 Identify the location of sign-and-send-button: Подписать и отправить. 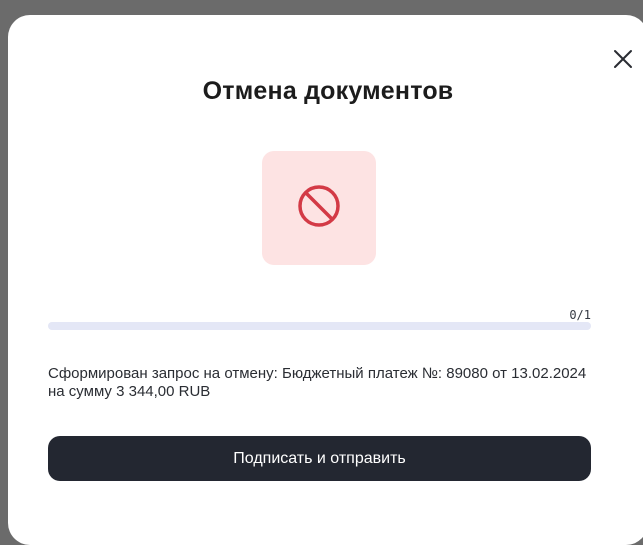
(319, 458).